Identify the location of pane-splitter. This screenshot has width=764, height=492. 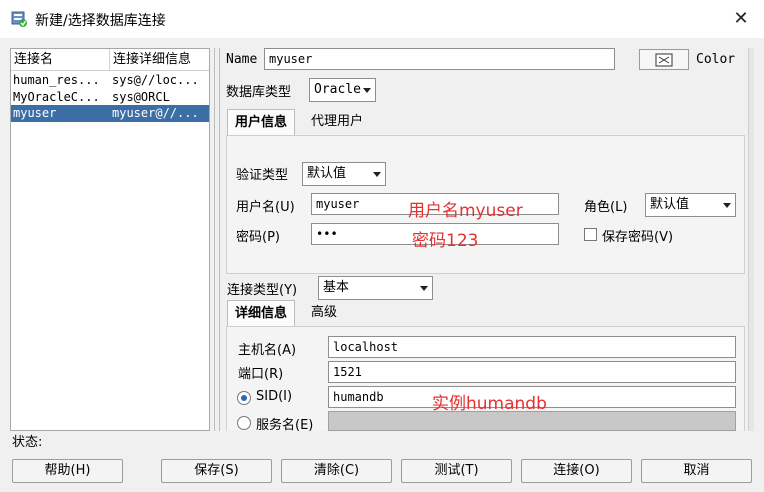
(217, 239).